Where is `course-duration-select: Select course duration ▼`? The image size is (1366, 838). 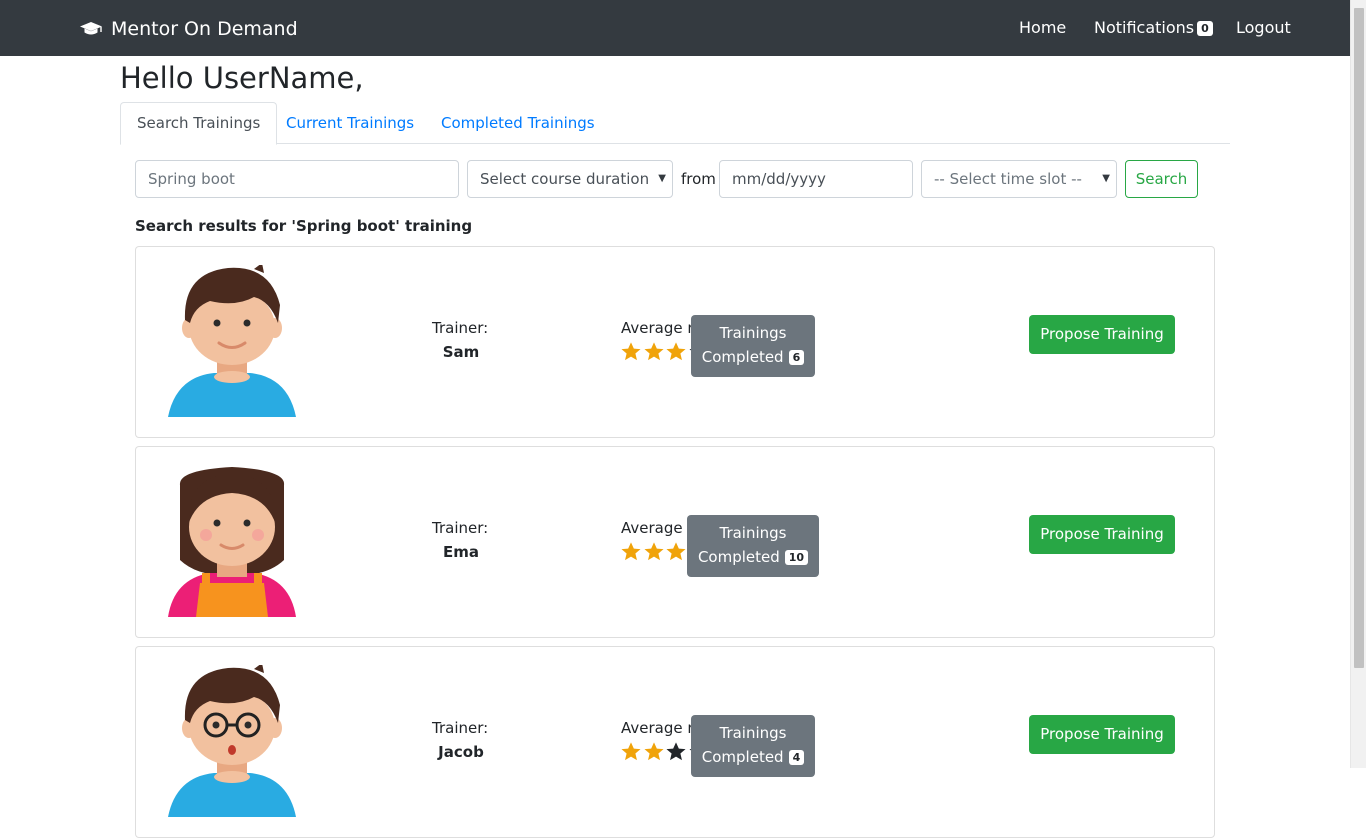 course-duration-select: Select course duration ▼ is located at coordinates (570, 179).